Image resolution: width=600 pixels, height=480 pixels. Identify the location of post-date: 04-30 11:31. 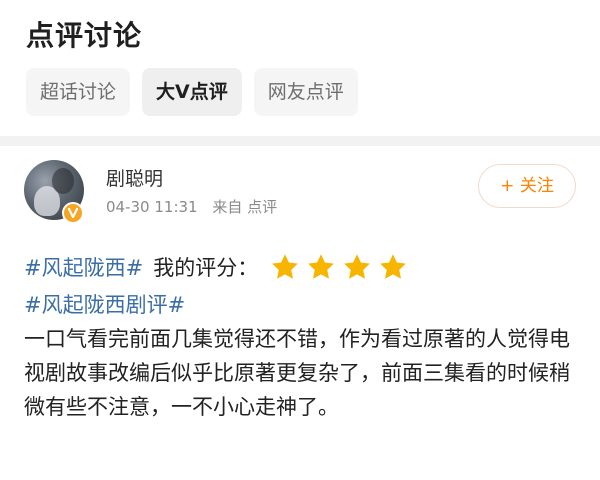
(152, 207).